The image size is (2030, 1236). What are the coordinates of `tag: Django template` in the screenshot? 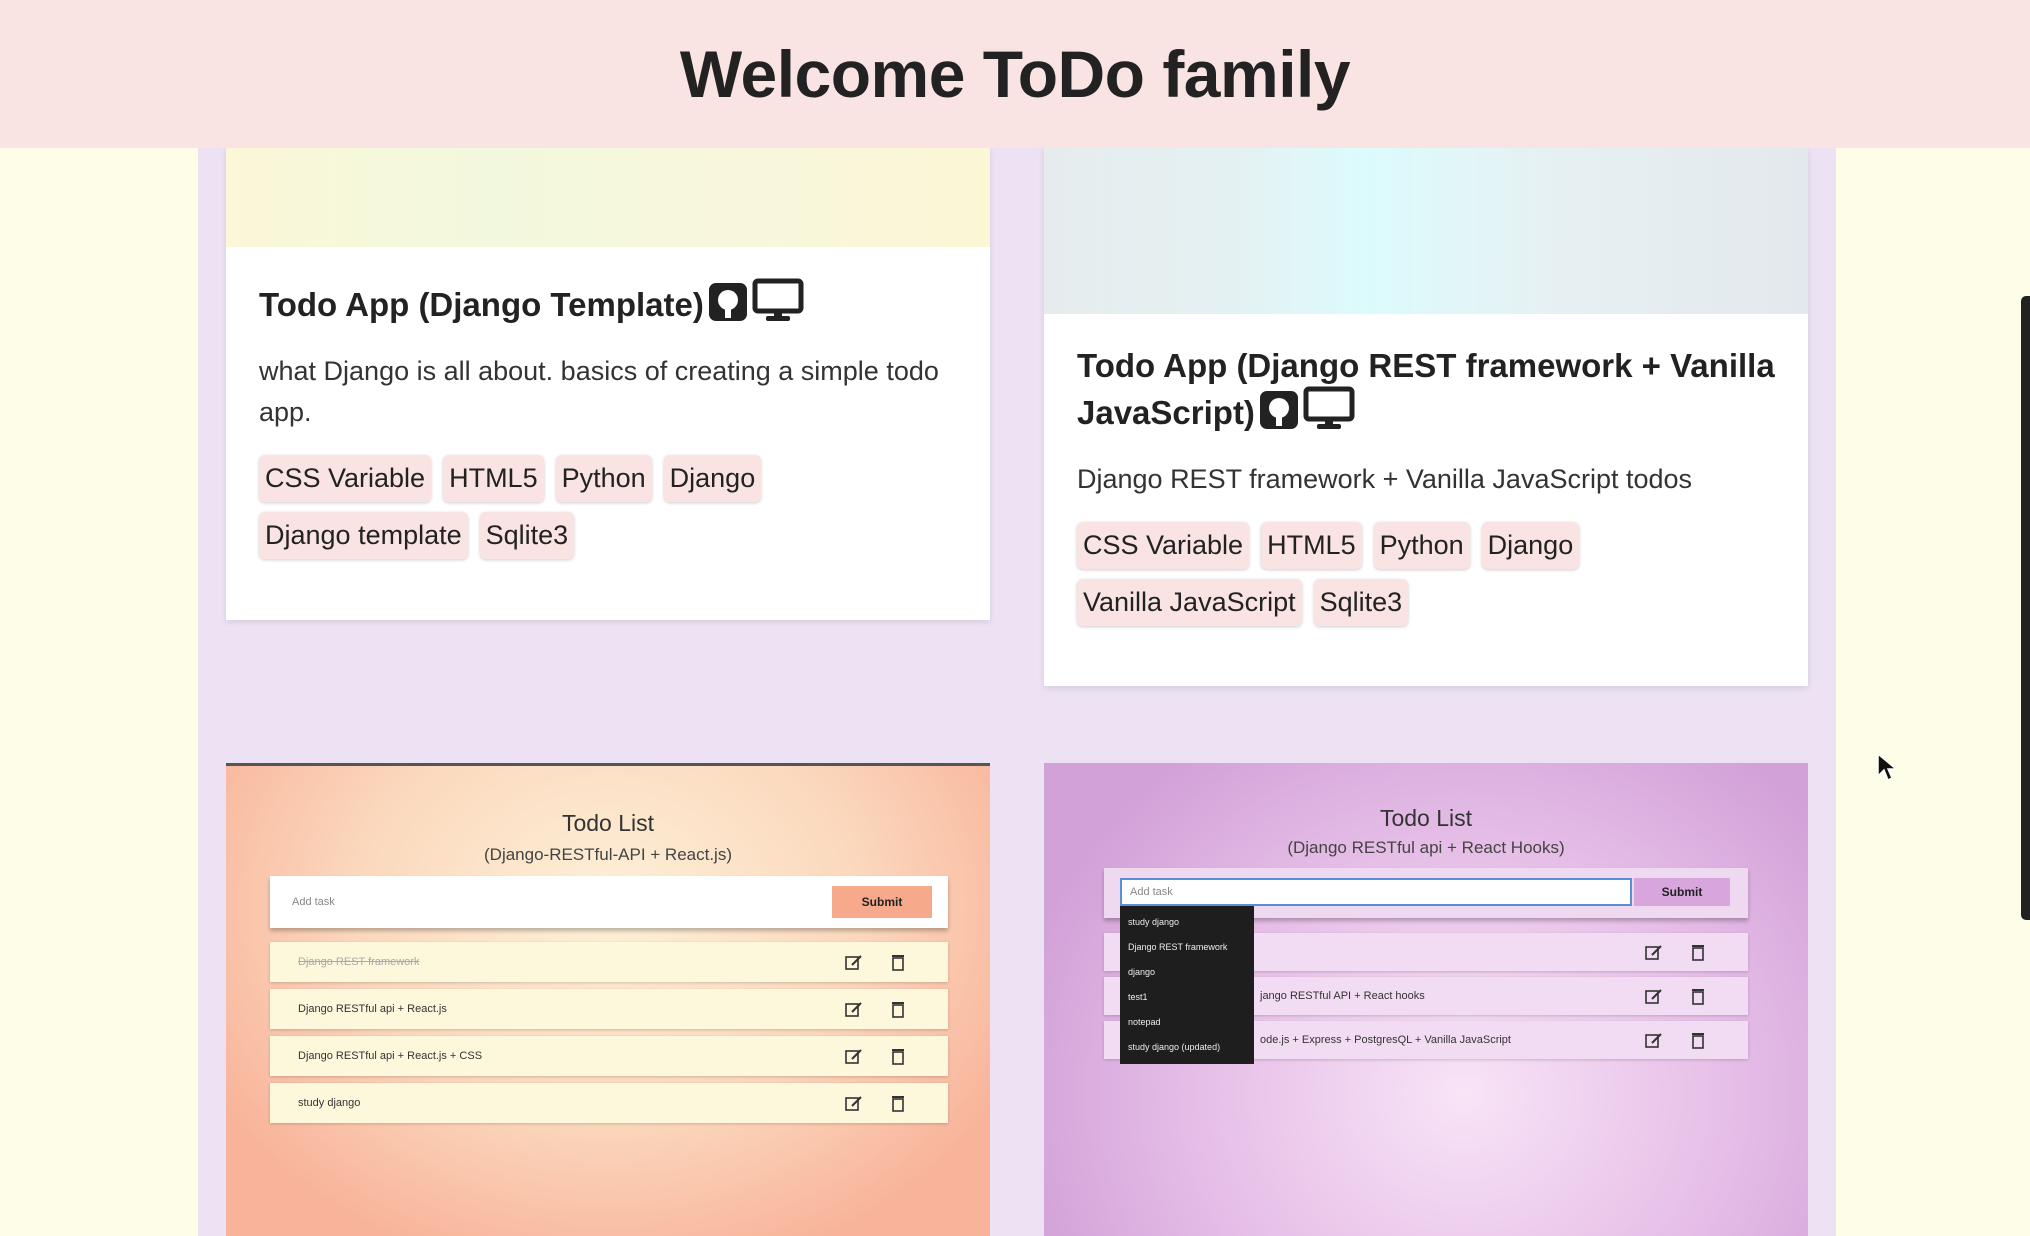 It's located at (363, 535).